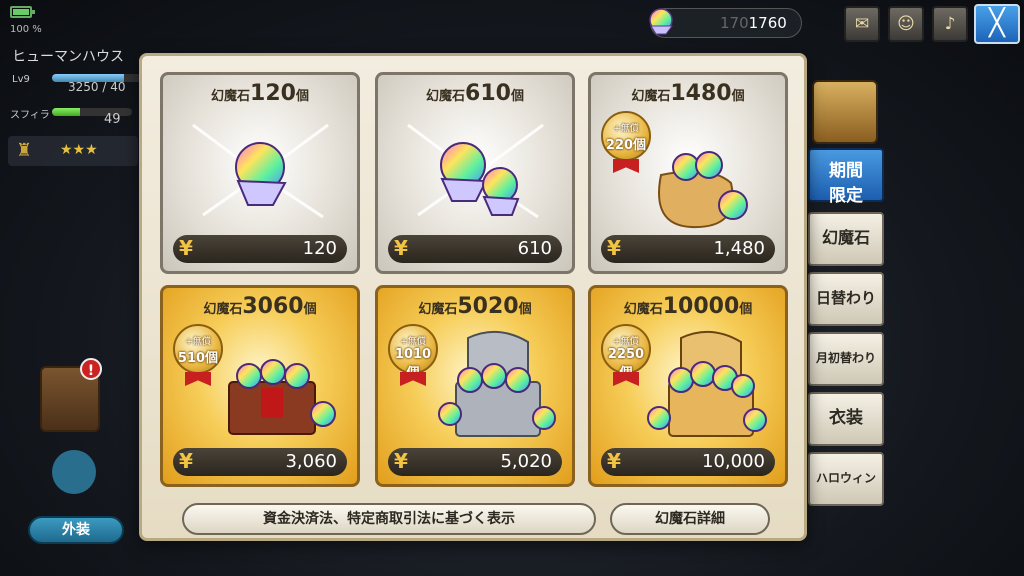  Describe the element at coordinates (97, 87) in the screenshot. I see `exp-text: 3250 / 40` at that location.